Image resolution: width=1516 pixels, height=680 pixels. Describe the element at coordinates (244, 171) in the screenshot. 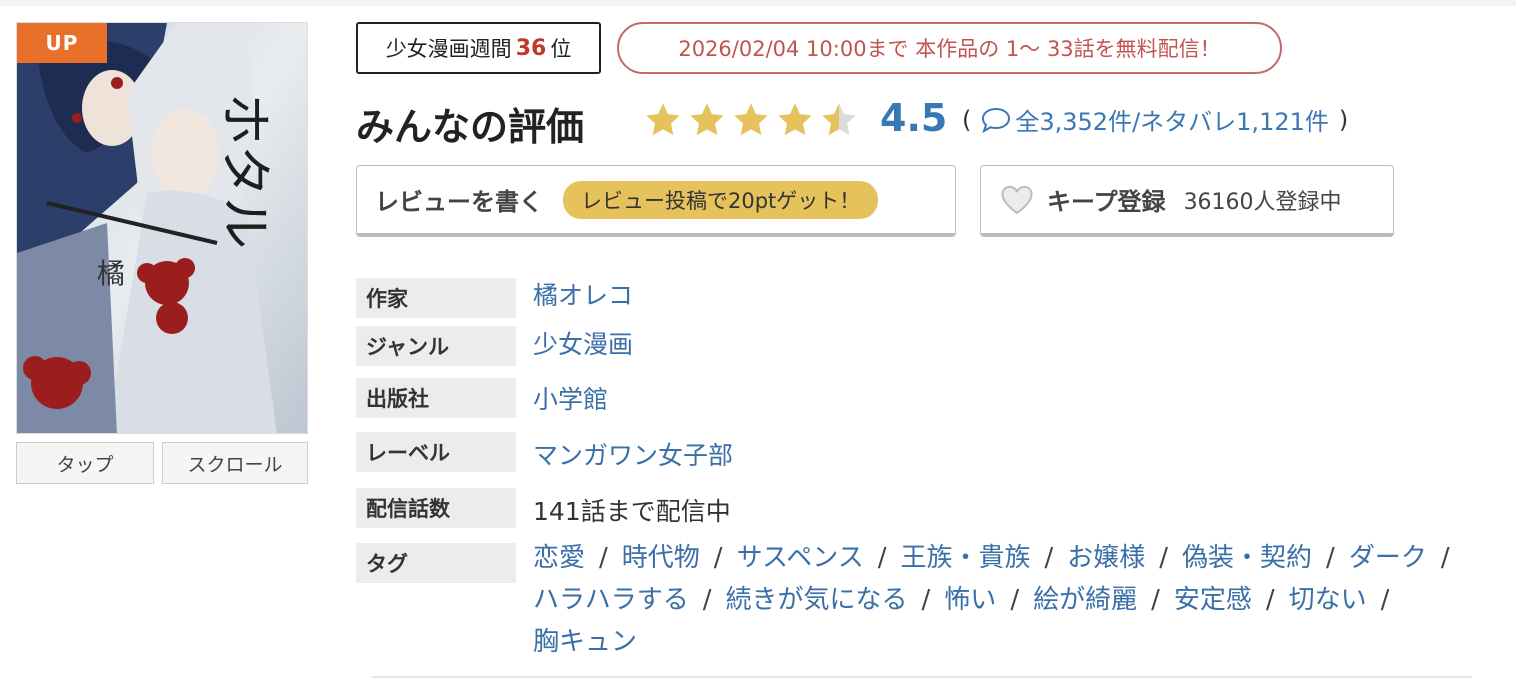

I see `svg-text: ホタル` at that location.